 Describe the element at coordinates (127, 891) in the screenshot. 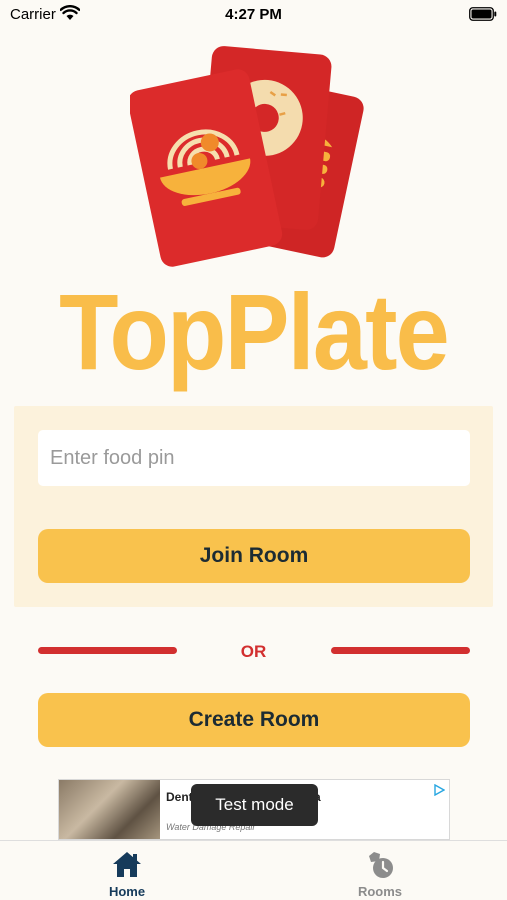

I see `tab-home-label: Home` at that location.